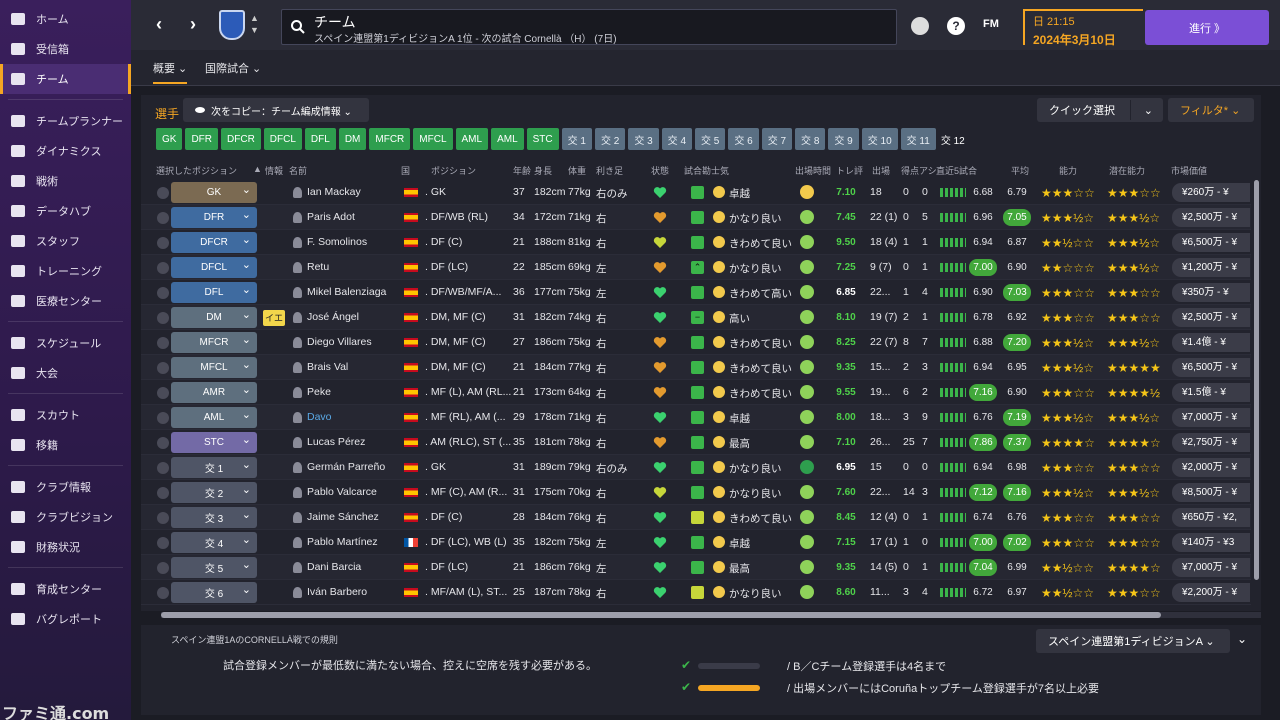 This screenshot has height=720, width=1280. What do you see at coordinates (214, 192) in the screenshot?
I see `position-slot-select: GK` at bounding box center [214, 192].